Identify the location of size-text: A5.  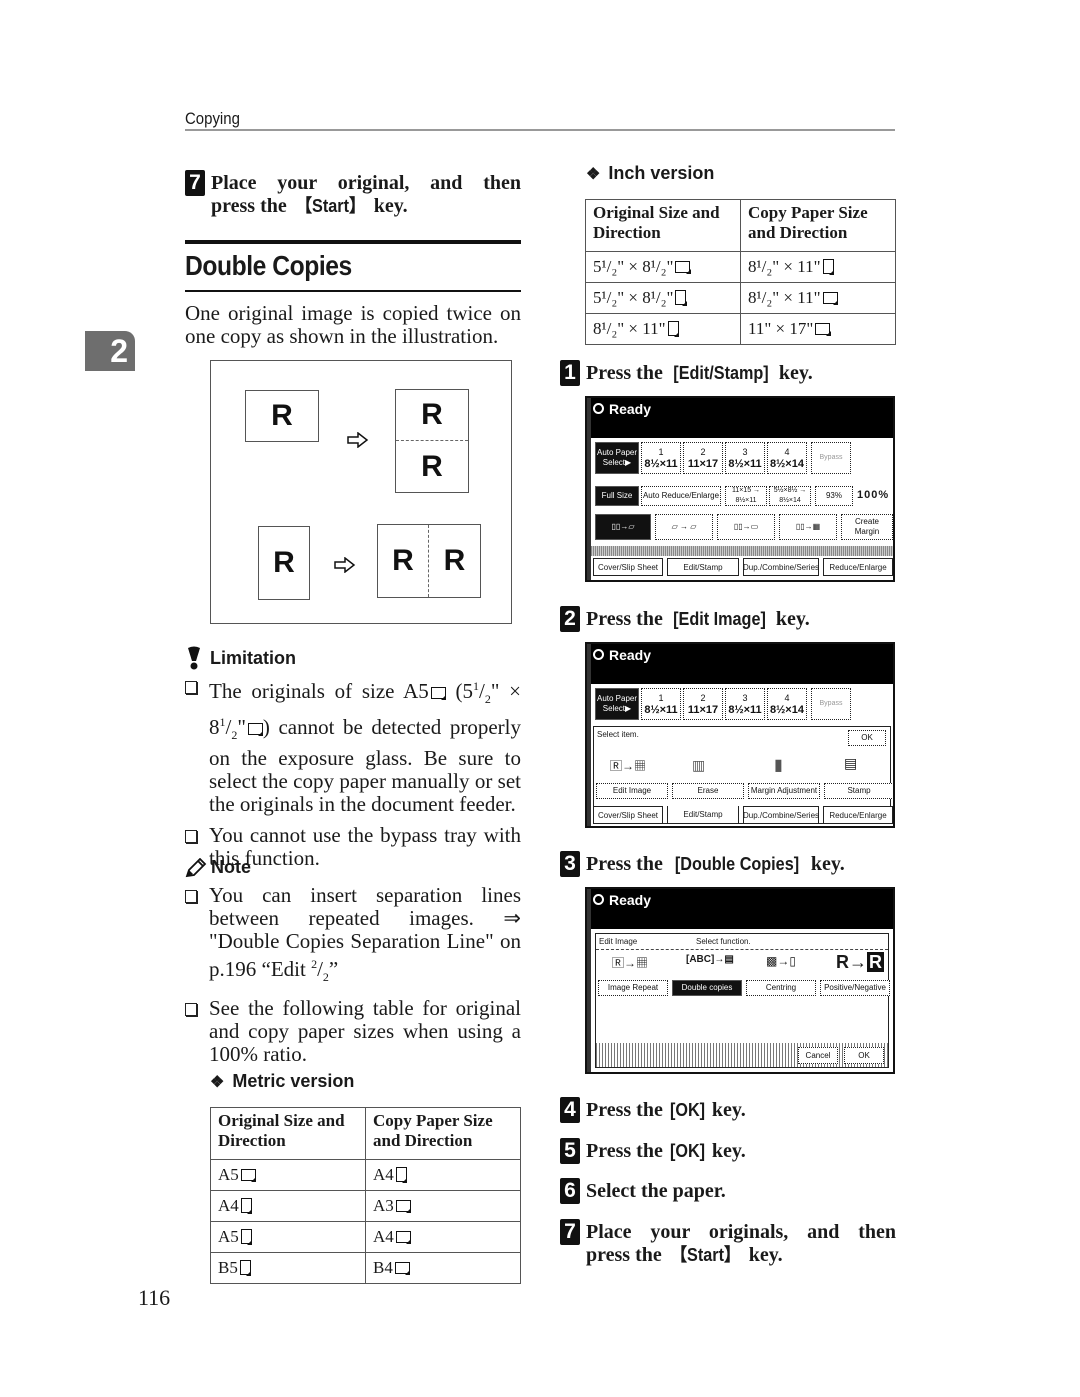
(228, 1236).